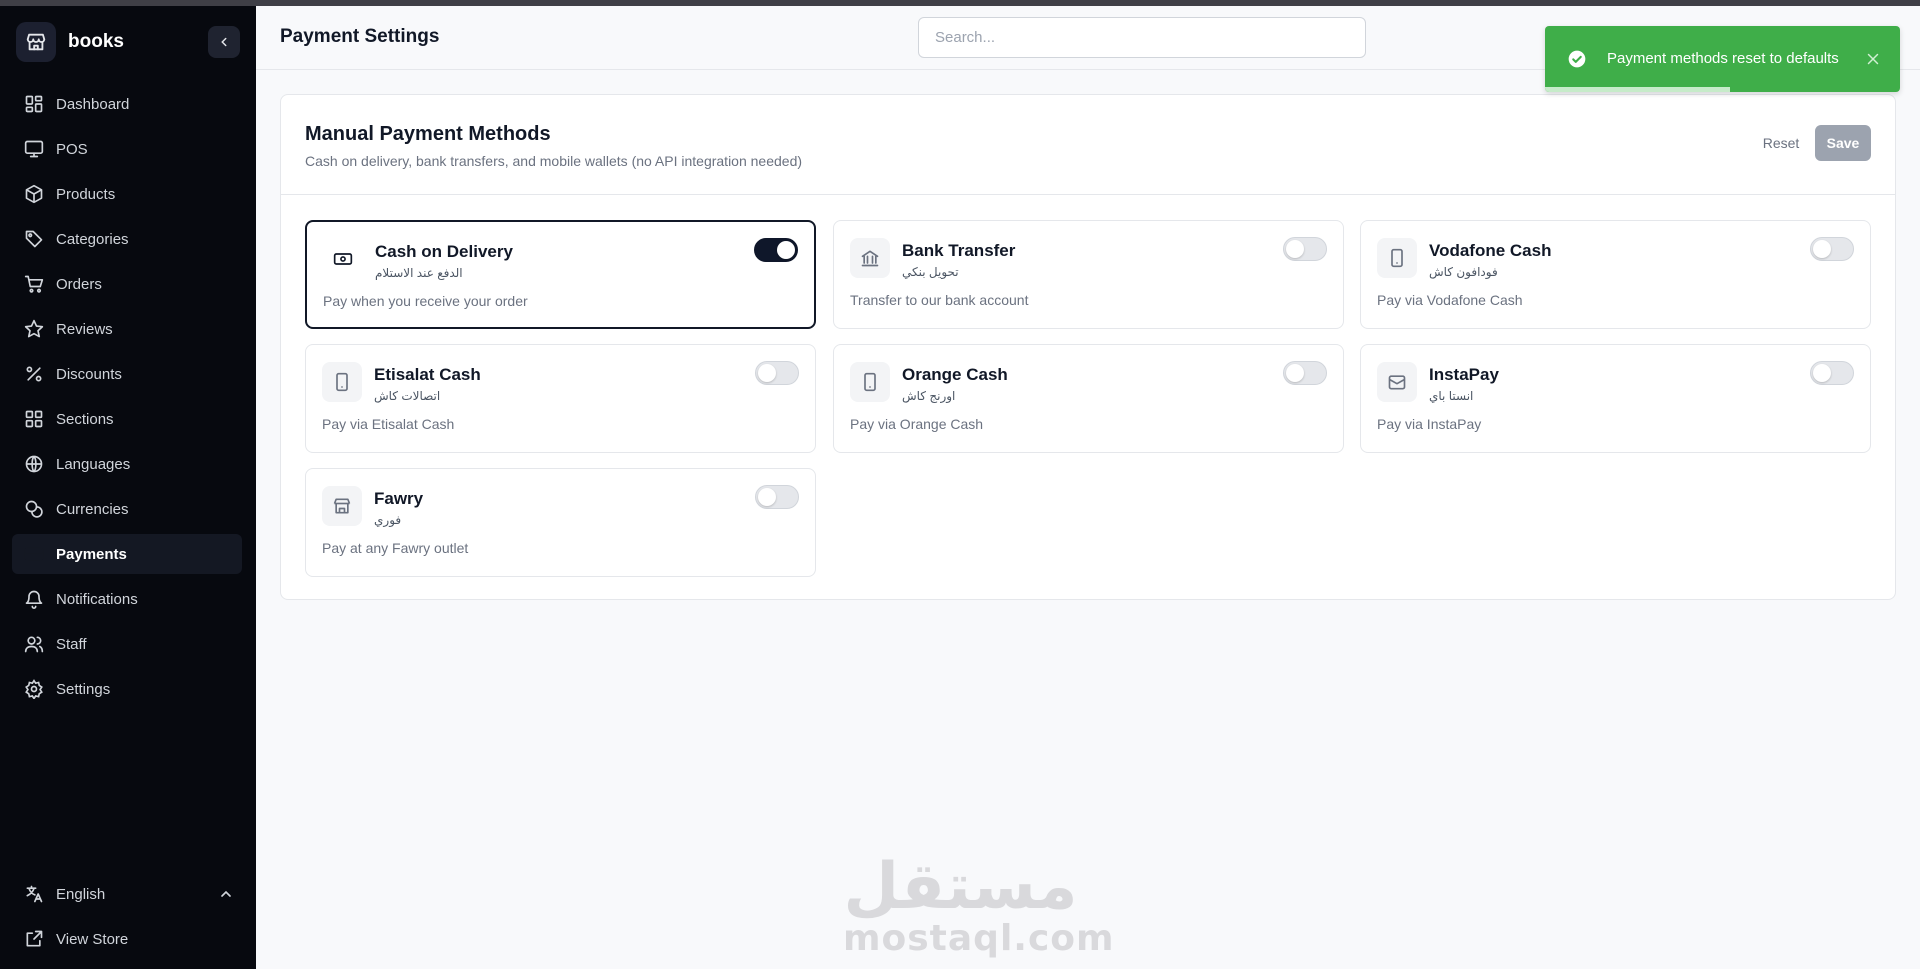  What do you see at coordinates (428, 134) in the screenshot?
I see `card-title: Manual Payment Methods` at bounding box center [428, 134].